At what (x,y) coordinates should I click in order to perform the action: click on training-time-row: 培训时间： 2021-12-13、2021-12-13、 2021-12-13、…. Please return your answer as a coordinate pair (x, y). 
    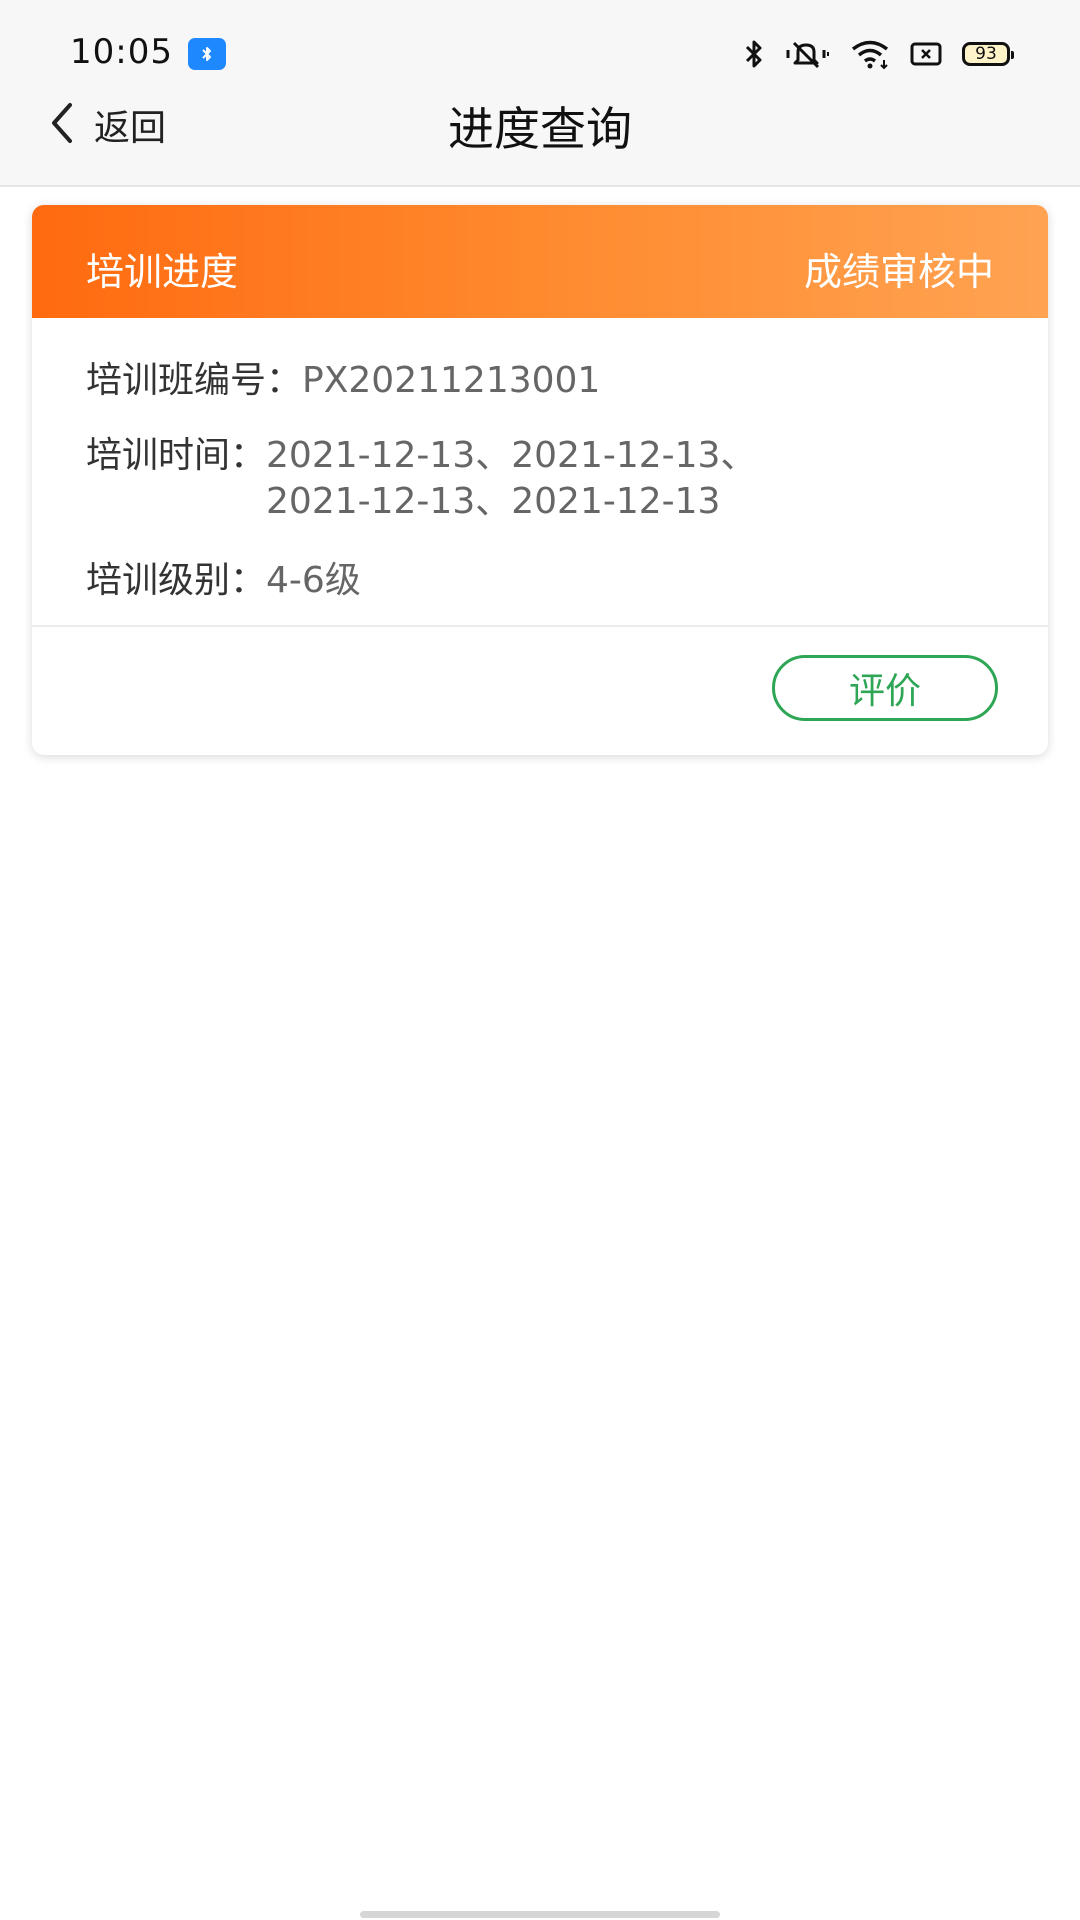
    Looking at the image, I should click on (421, 479).